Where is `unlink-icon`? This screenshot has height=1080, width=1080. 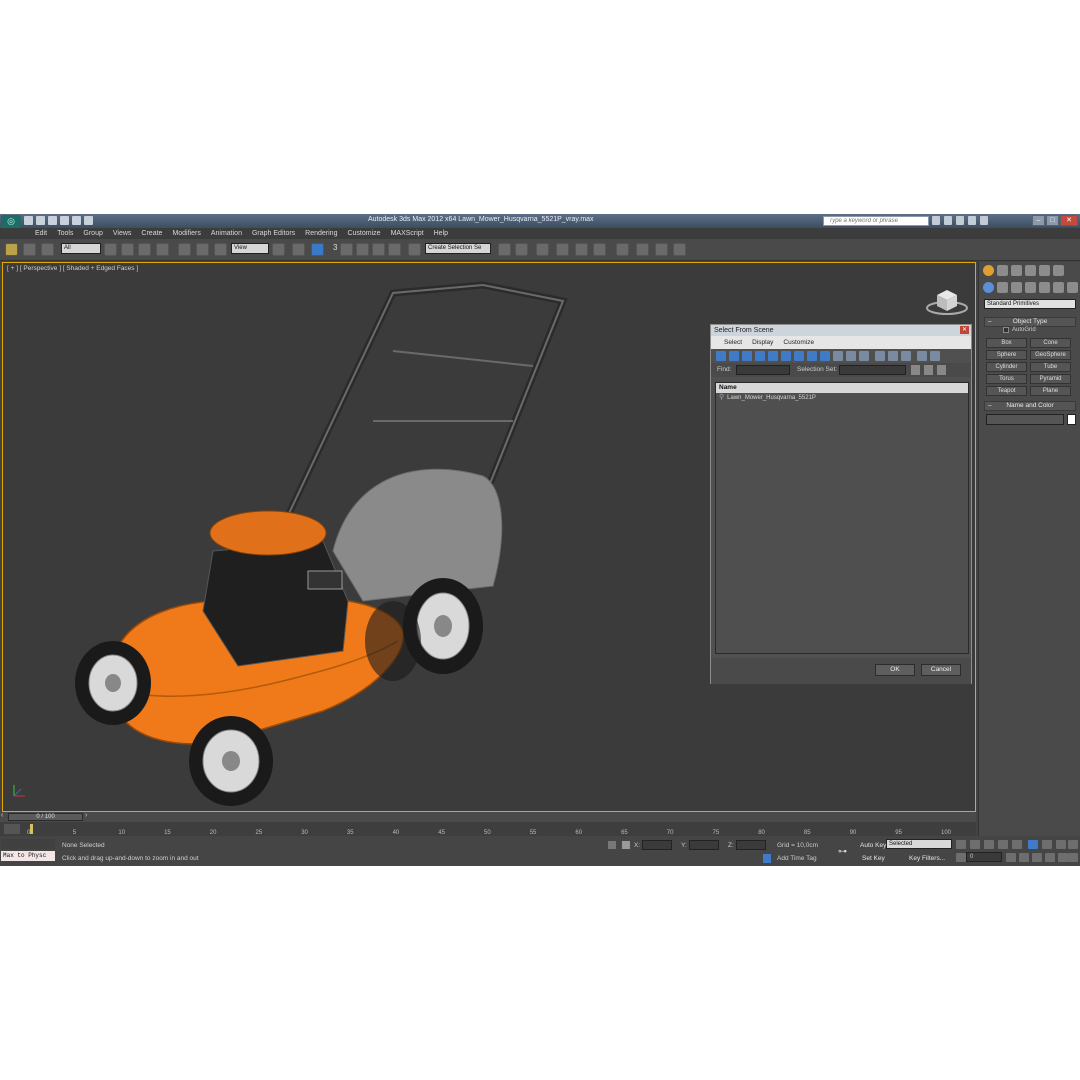 unlink-icon is located at coordinates (29, 249).